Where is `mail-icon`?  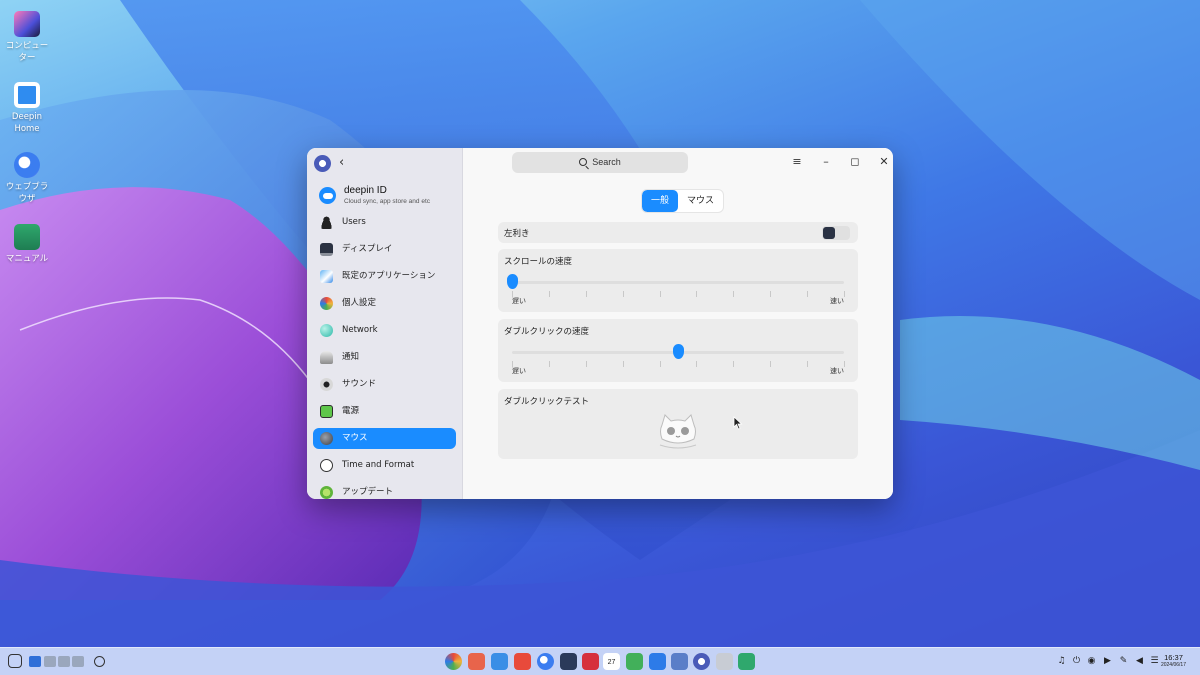
mail-icon is located at coordinates (590, 661).